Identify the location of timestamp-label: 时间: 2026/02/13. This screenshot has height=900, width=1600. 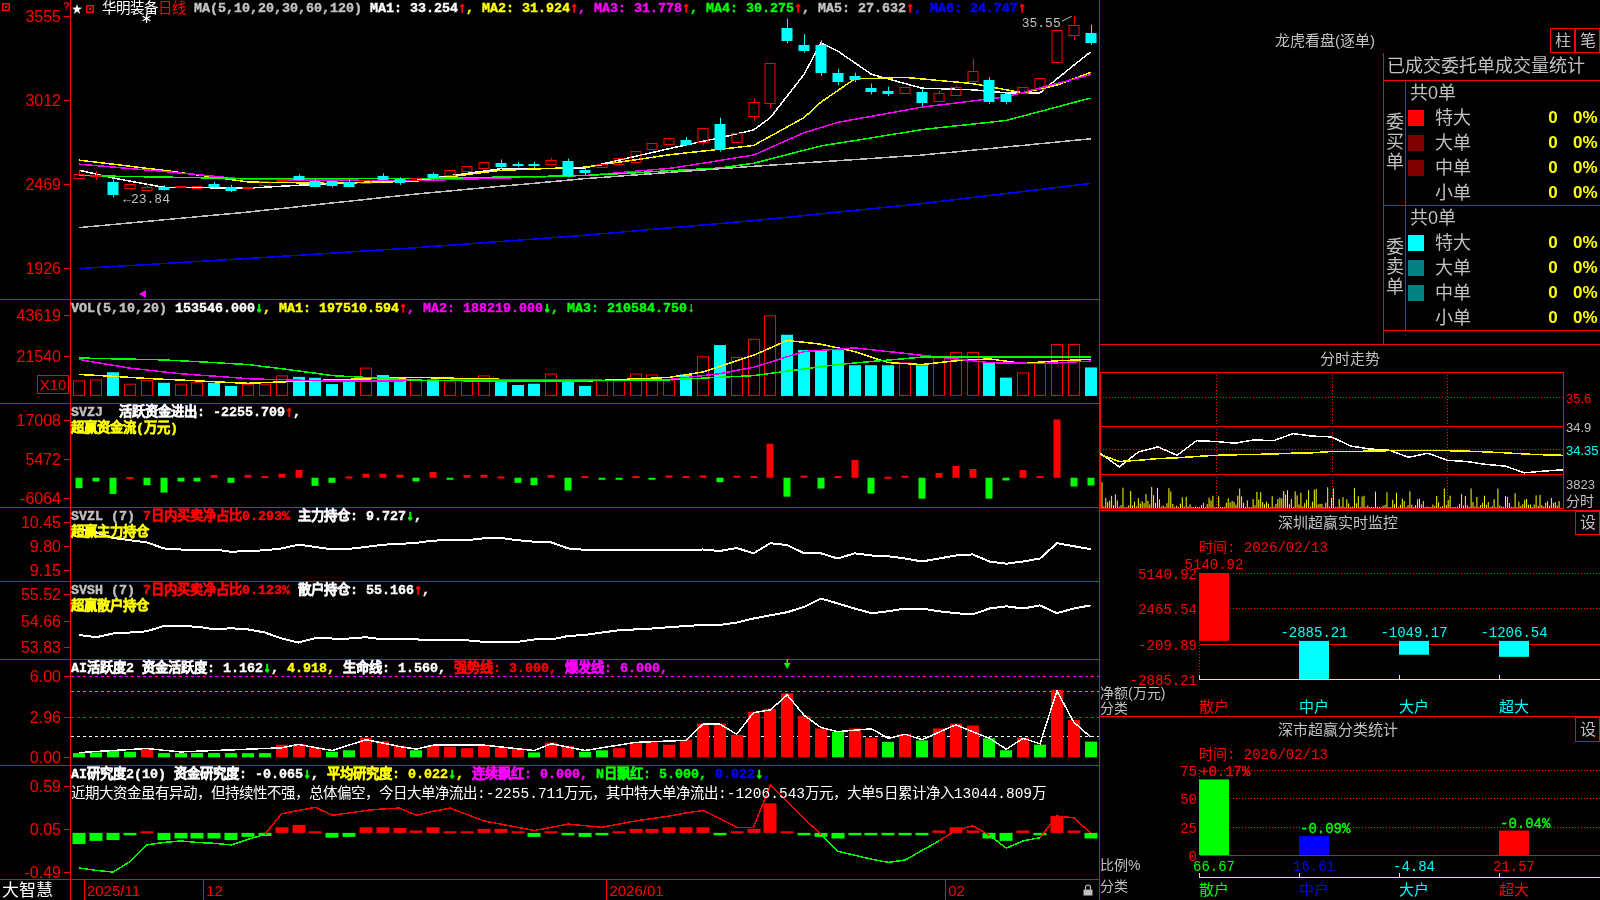
(1263, 755).